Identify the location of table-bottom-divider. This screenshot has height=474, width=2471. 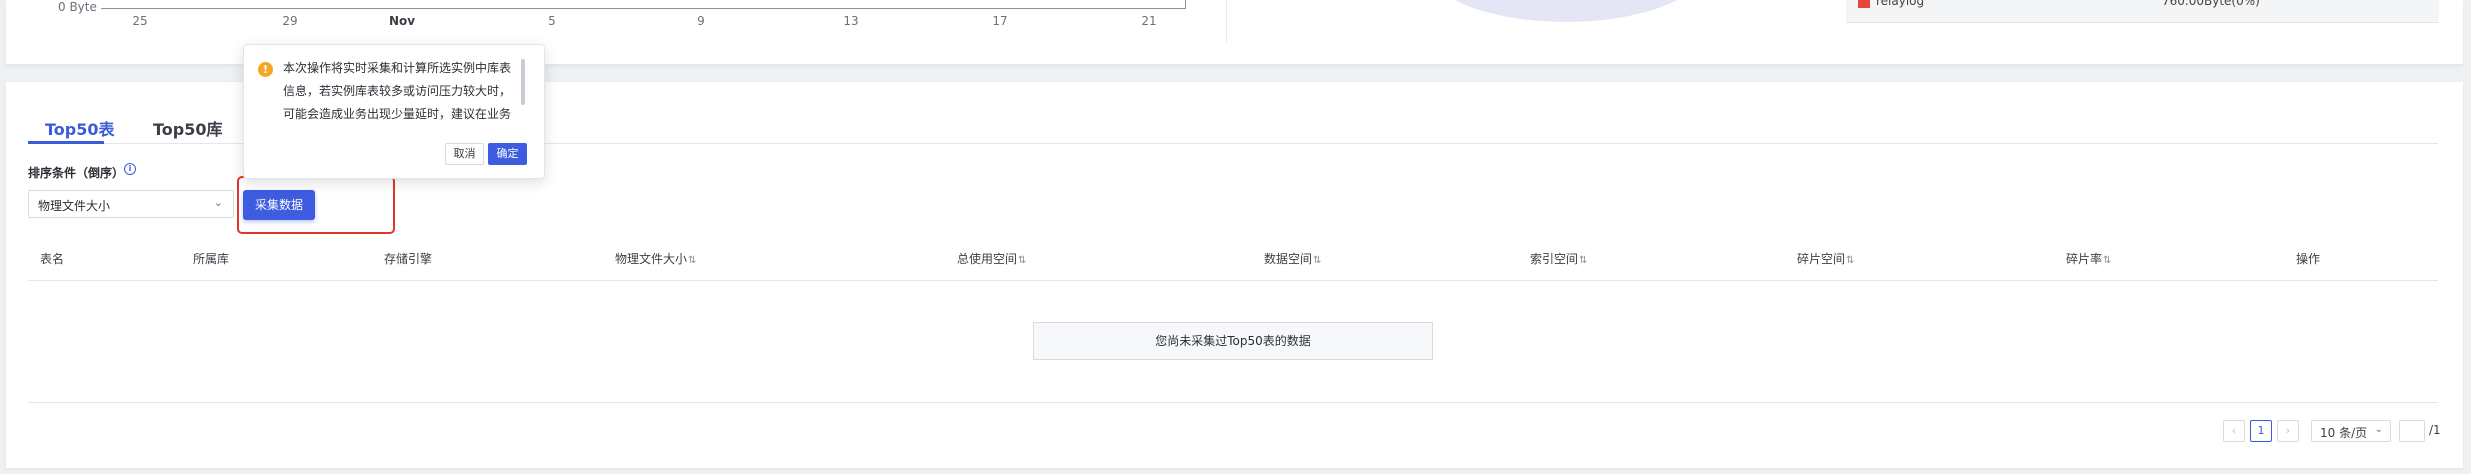
(1233, 402).